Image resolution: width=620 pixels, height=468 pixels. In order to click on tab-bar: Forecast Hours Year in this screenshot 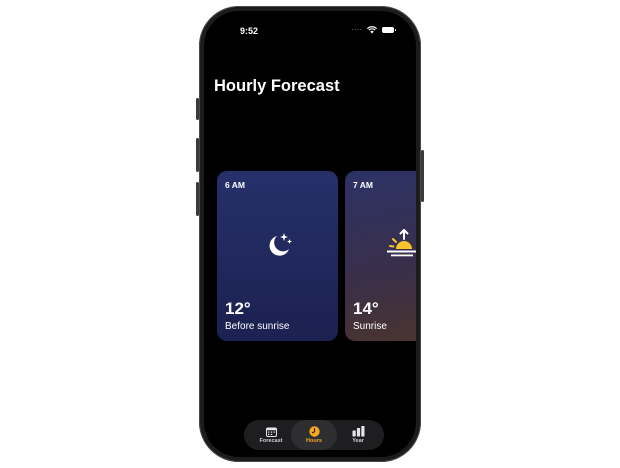, I will do `click(314, 435)`.